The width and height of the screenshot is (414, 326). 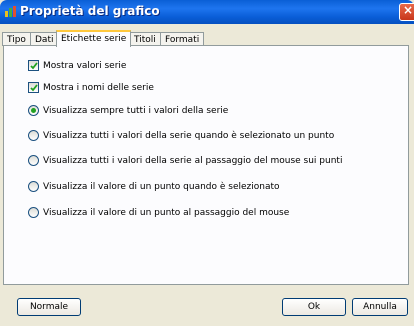 I want to click on chart-icon, so click(x=10, y=11).